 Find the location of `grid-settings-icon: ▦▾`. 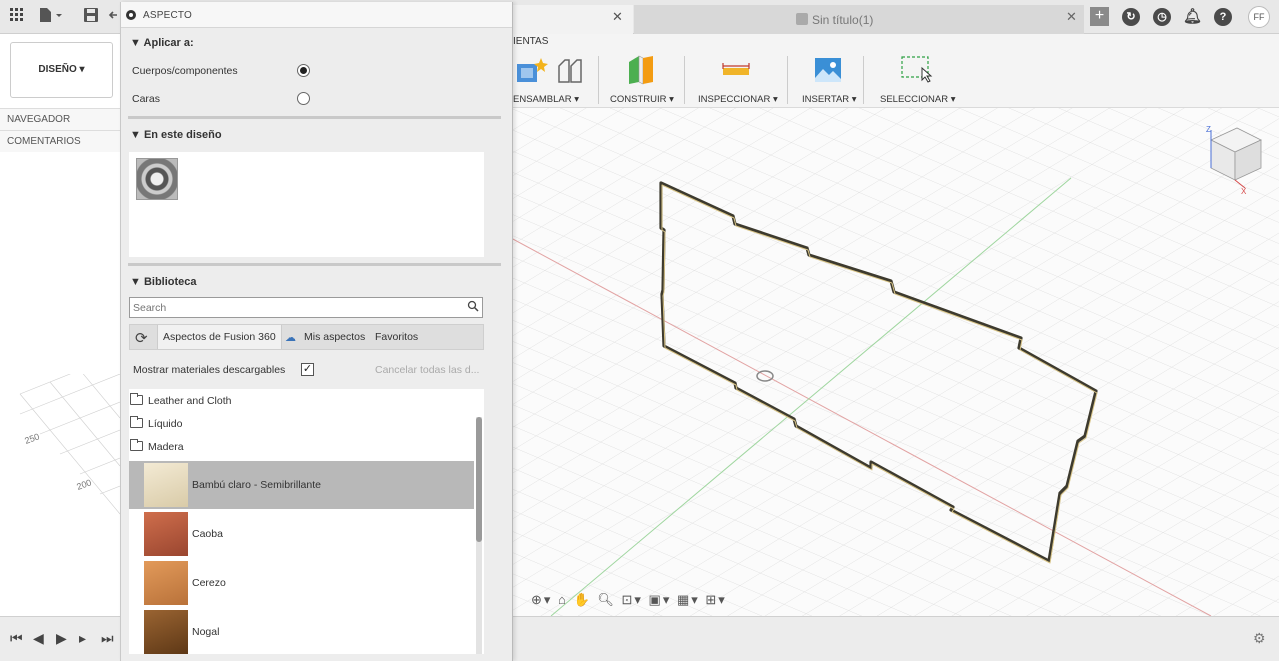

grid-settings-icon: ▦▾ is located at coordinates (688, 599).